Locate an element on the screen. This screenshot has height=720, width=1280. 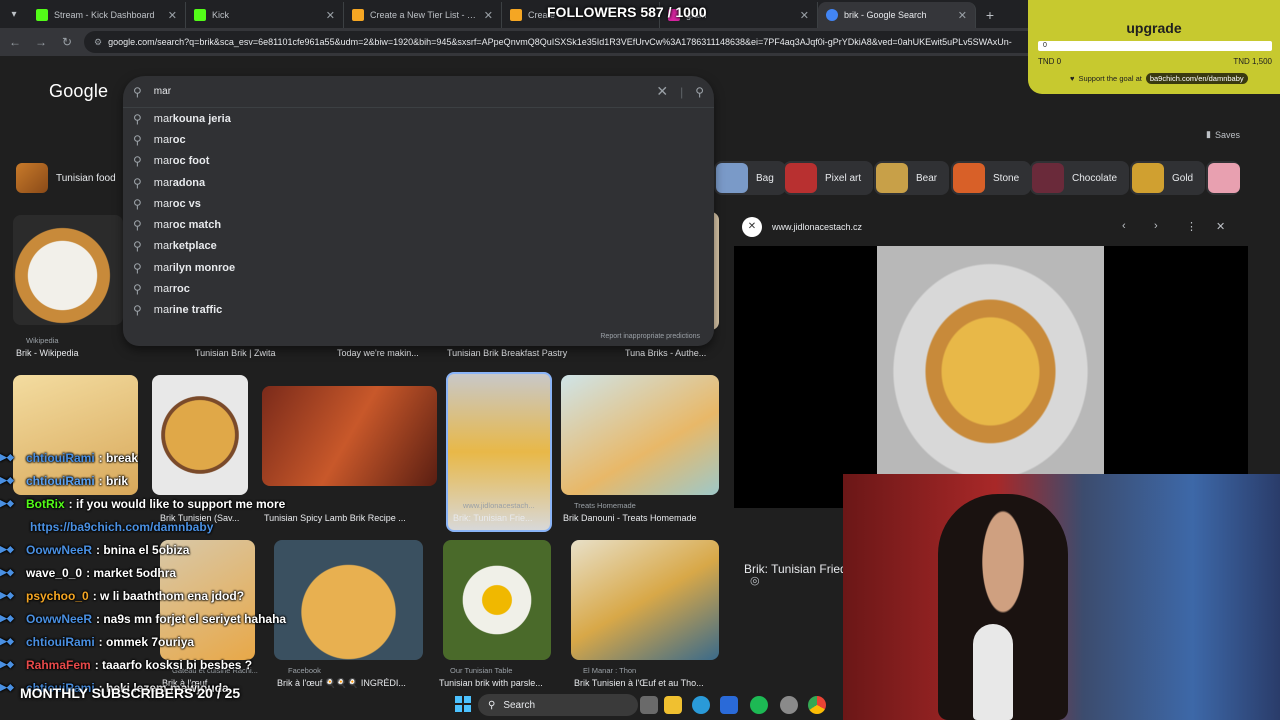
suggestion-item: ⚲ marketplace is located at coordinates (418, 246).